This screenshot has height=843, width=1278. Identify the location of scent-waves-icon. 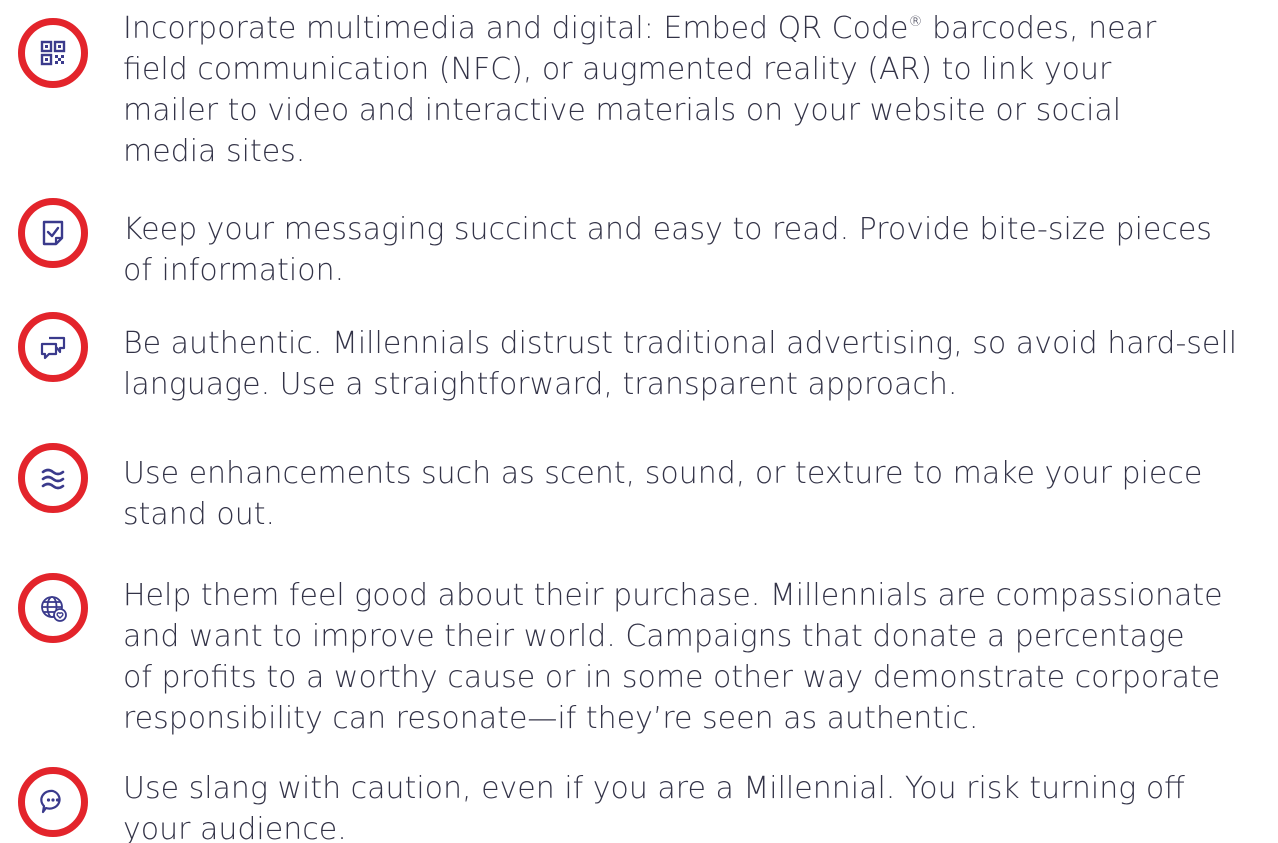
(53, 479).